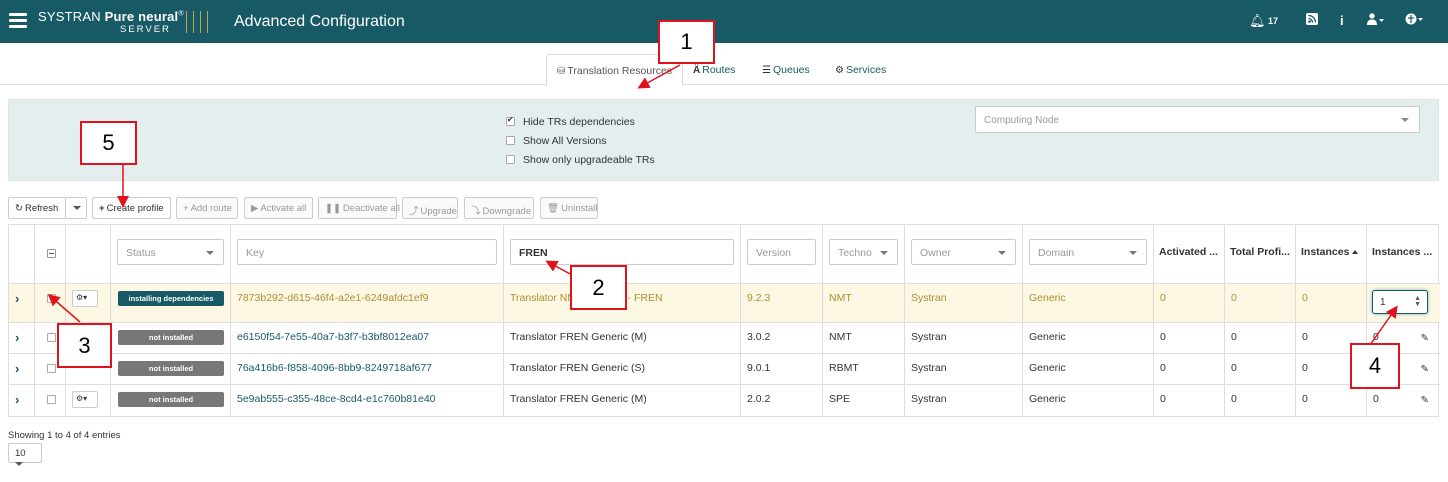 The height and width of the screenshot is (482, 1448). What do you see at coordinates (438, 211) in the screenshot?
I see `upgrade-label: Upgrade` at bounding box center [438, 211].